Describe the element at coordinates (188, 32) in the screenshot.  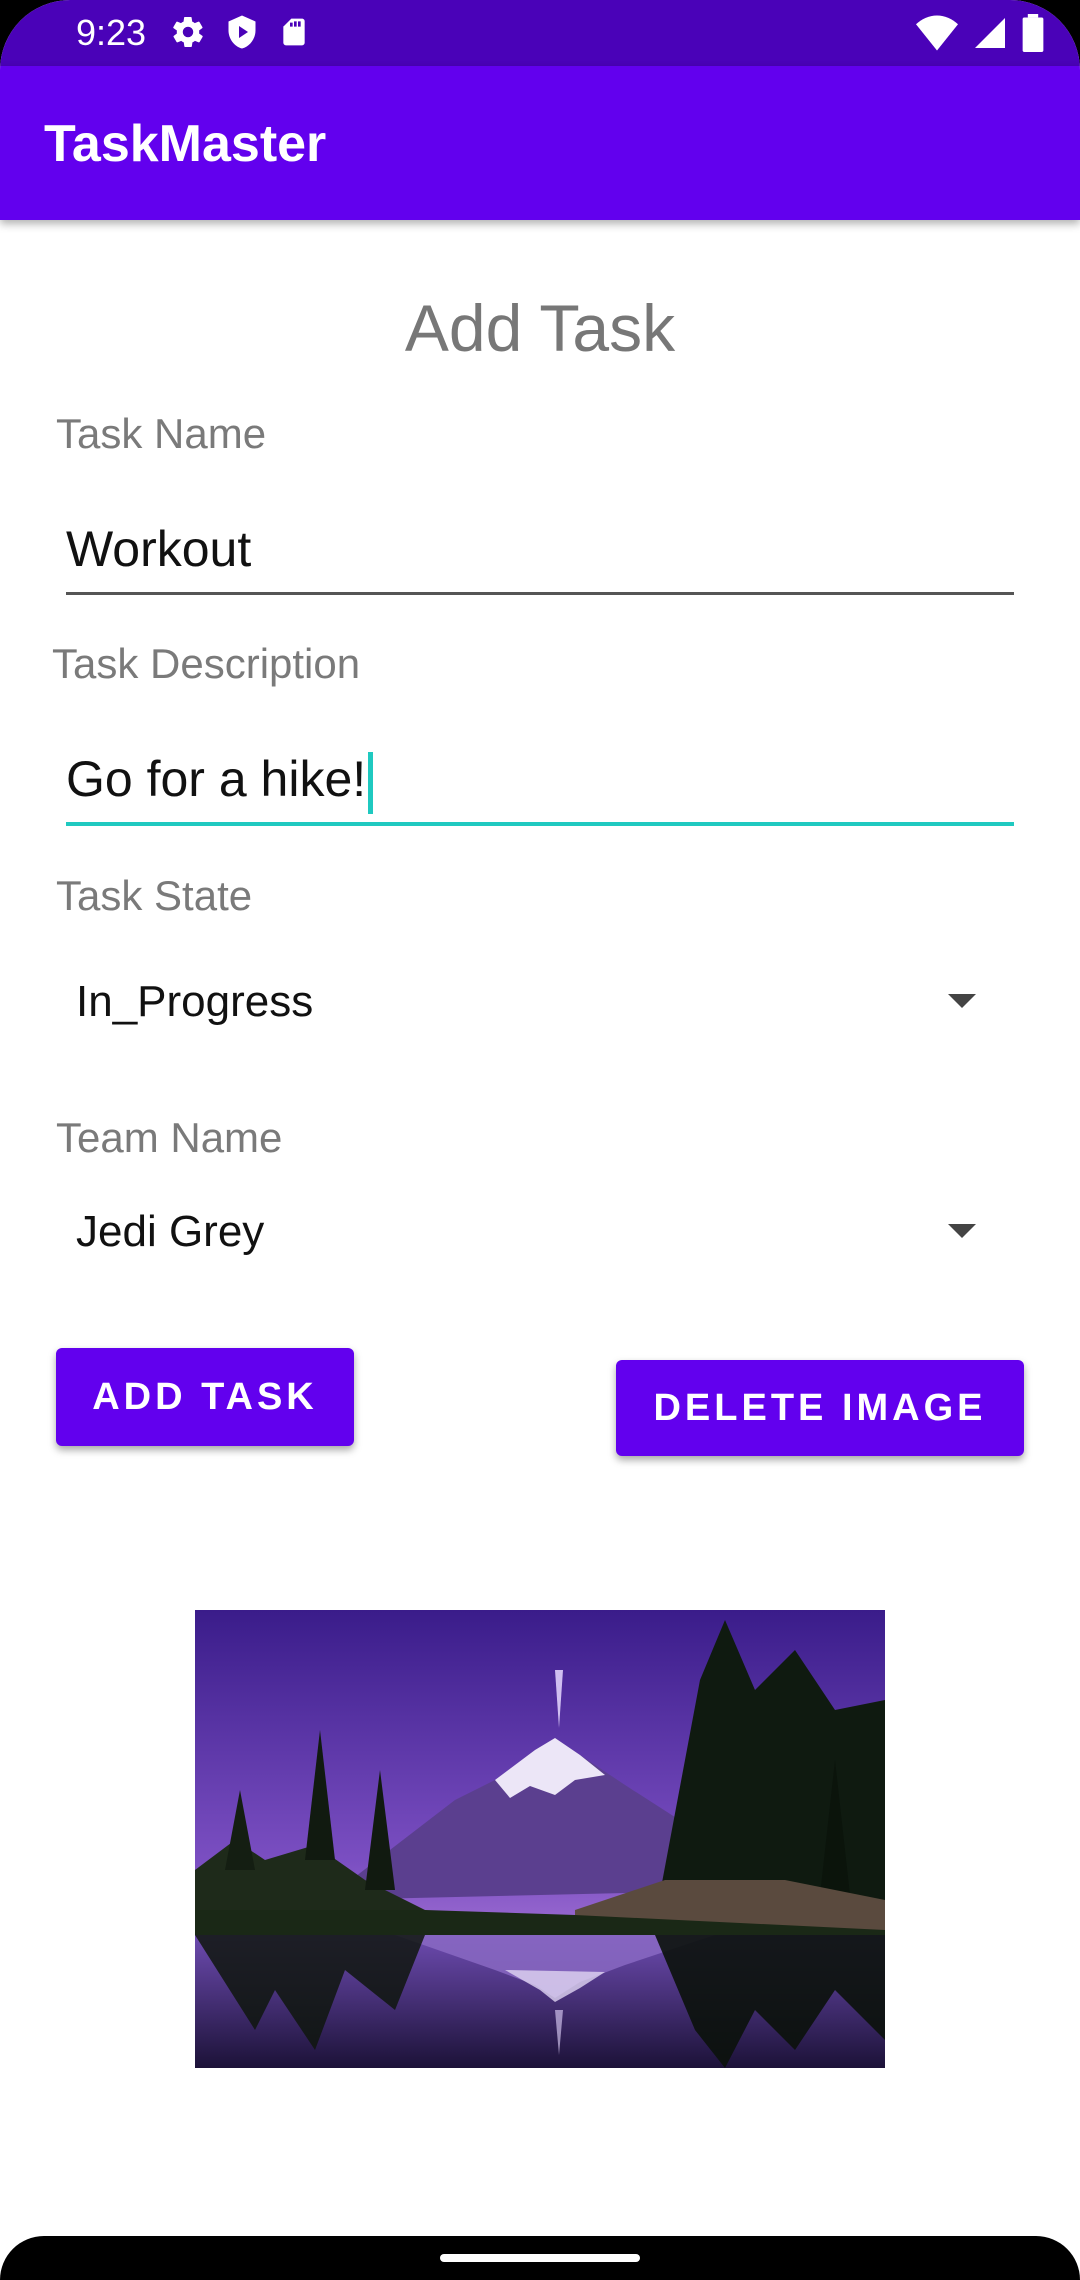
I see `gear-icon` at that location.